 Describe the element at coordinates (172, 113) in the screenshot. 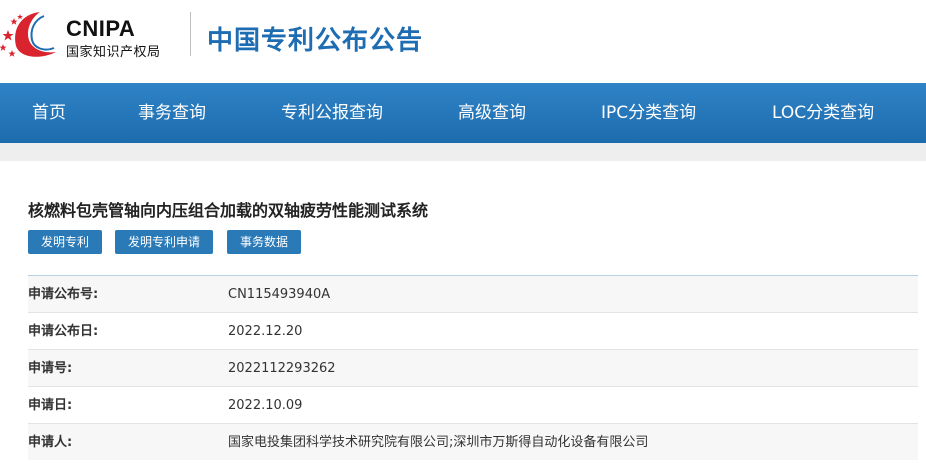

I see `nav-item-transaction-query: 事务查询` at that location.